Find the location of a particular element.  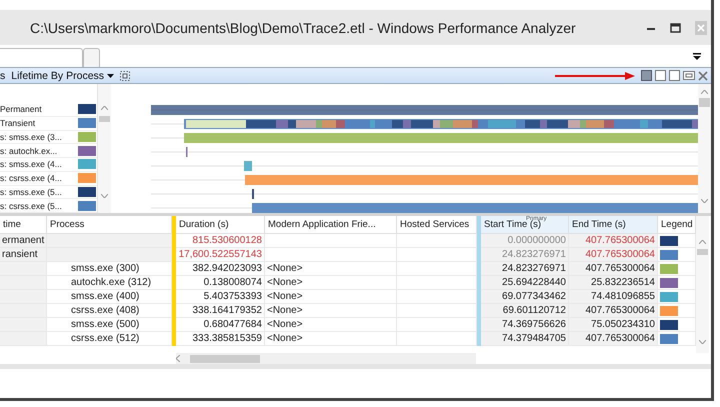

column-header: Duration (s) is located at coordinates (220, 225).